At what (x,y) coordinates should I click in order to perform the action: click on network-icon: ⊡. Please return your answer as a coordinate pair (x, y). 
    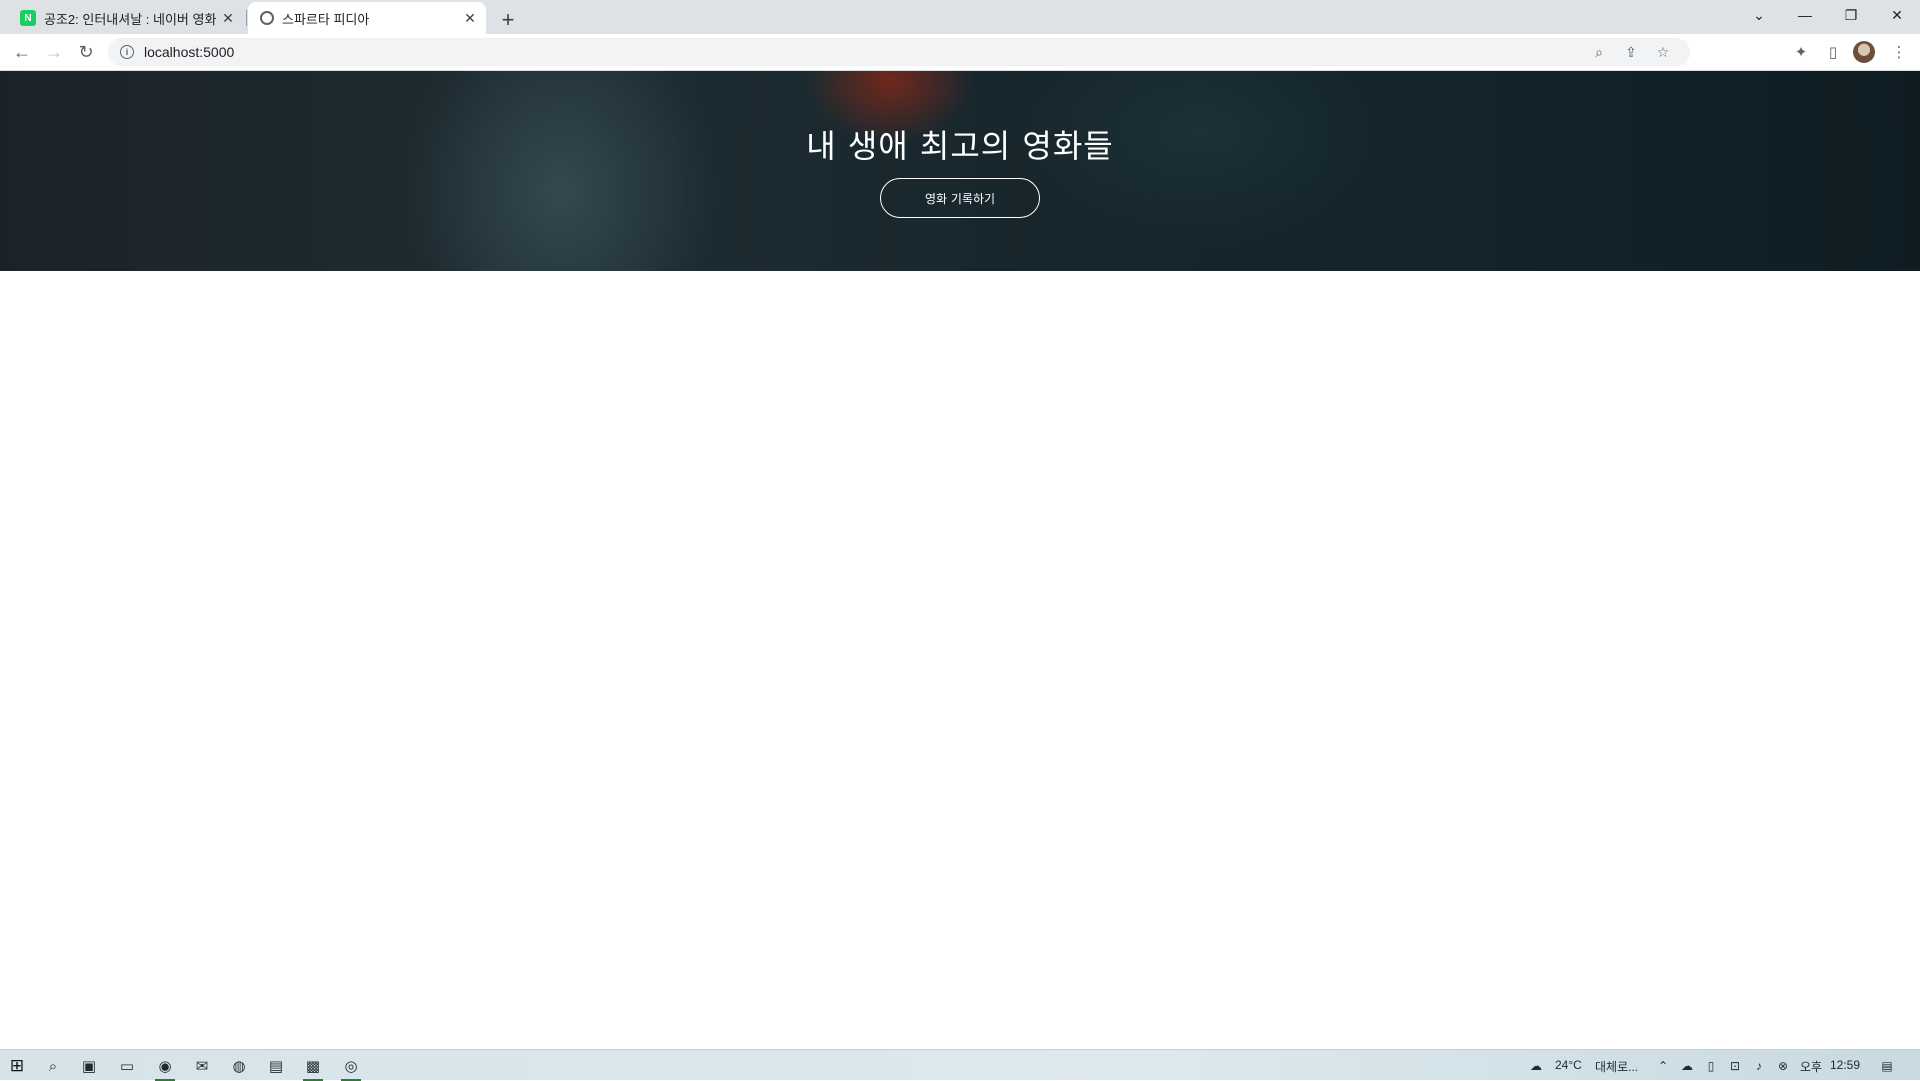
    Looking at the image, I should click on (1735, 1066).